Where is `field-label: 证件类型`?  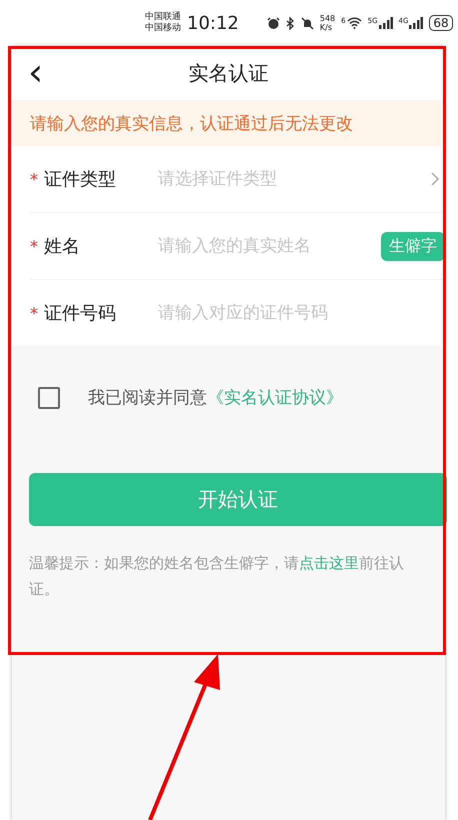
field-label: 证件类型 is located at coordinates (80, 179).